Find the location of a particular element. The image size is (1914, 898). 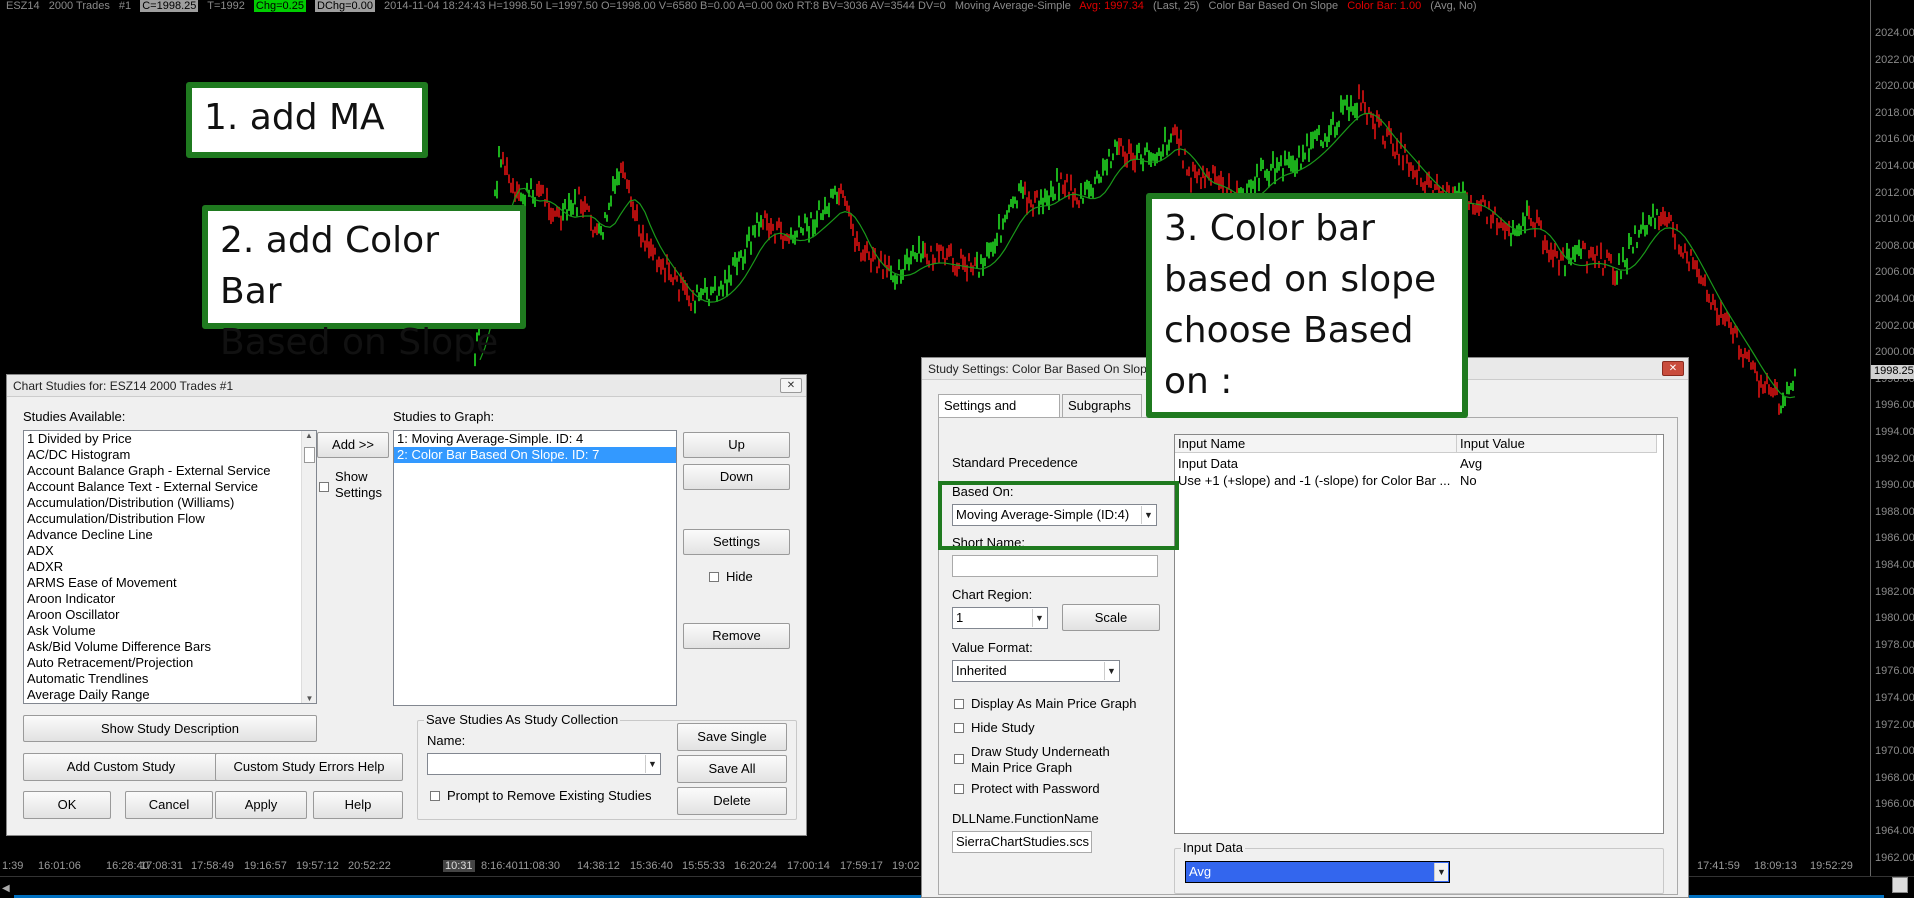

studies-to-graph-label: Studies to Graph: is located at coordinates (444, 416).